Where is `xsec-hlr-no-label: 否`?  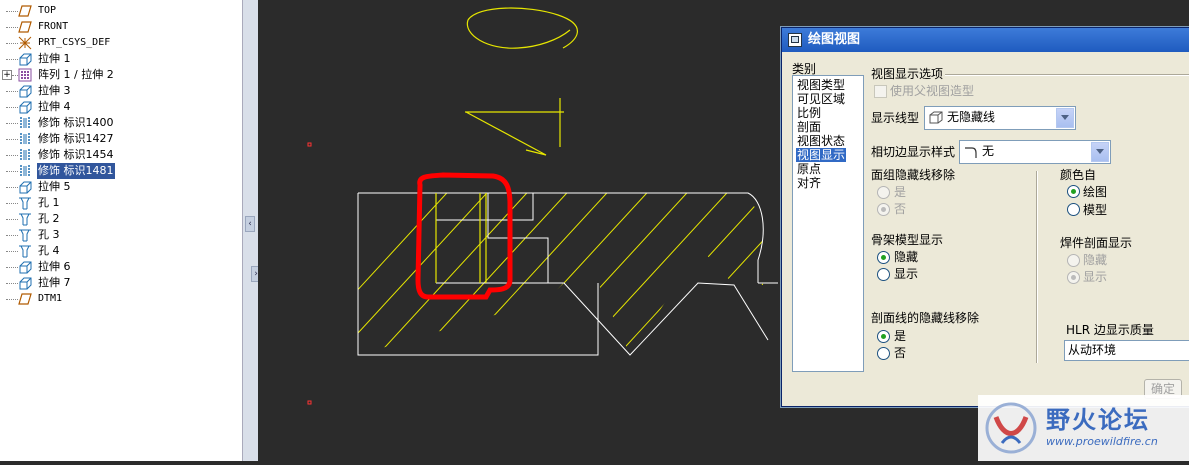
xsec-hlr-no-label: 否 is located at coordinates (900, 353).